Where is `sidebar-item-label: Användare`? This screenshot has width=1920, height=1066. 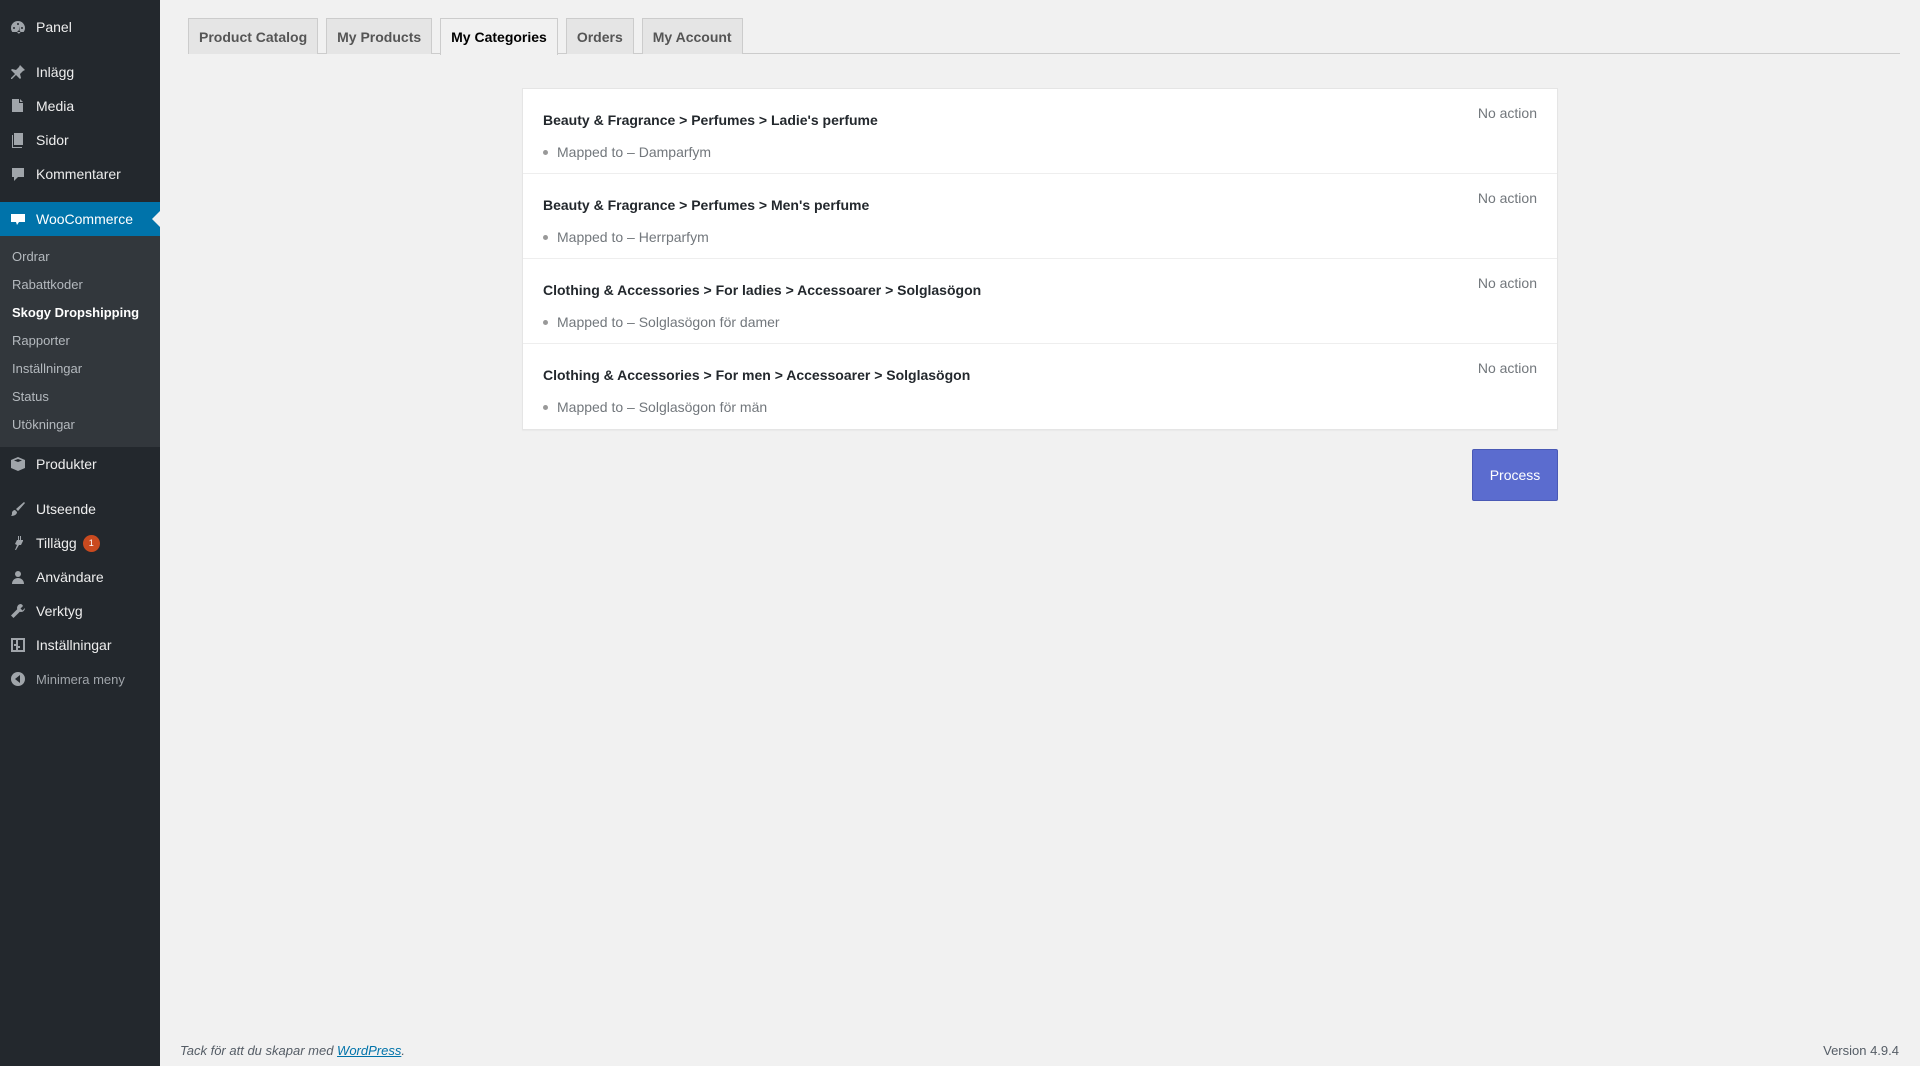 sidebar-item-label: Användare is located at coordinates (70, 577).